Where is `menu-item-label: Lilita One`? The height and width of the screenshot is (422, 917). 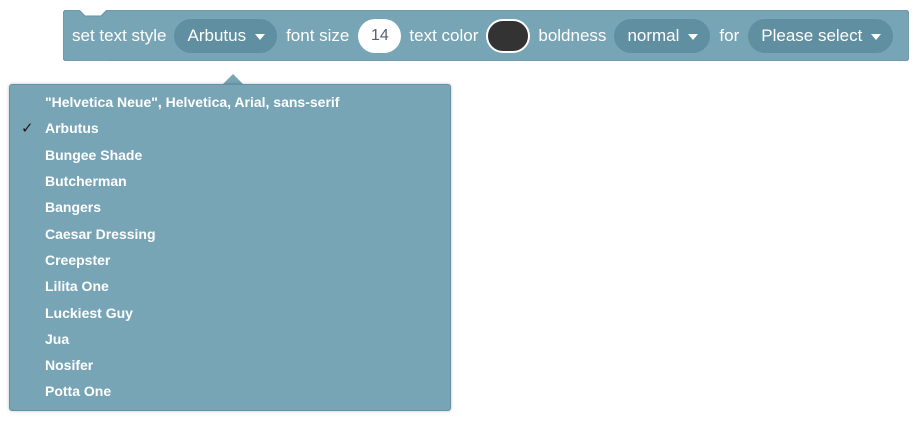
menu-item-label: Lilita One is located at coordinates (77, 286).